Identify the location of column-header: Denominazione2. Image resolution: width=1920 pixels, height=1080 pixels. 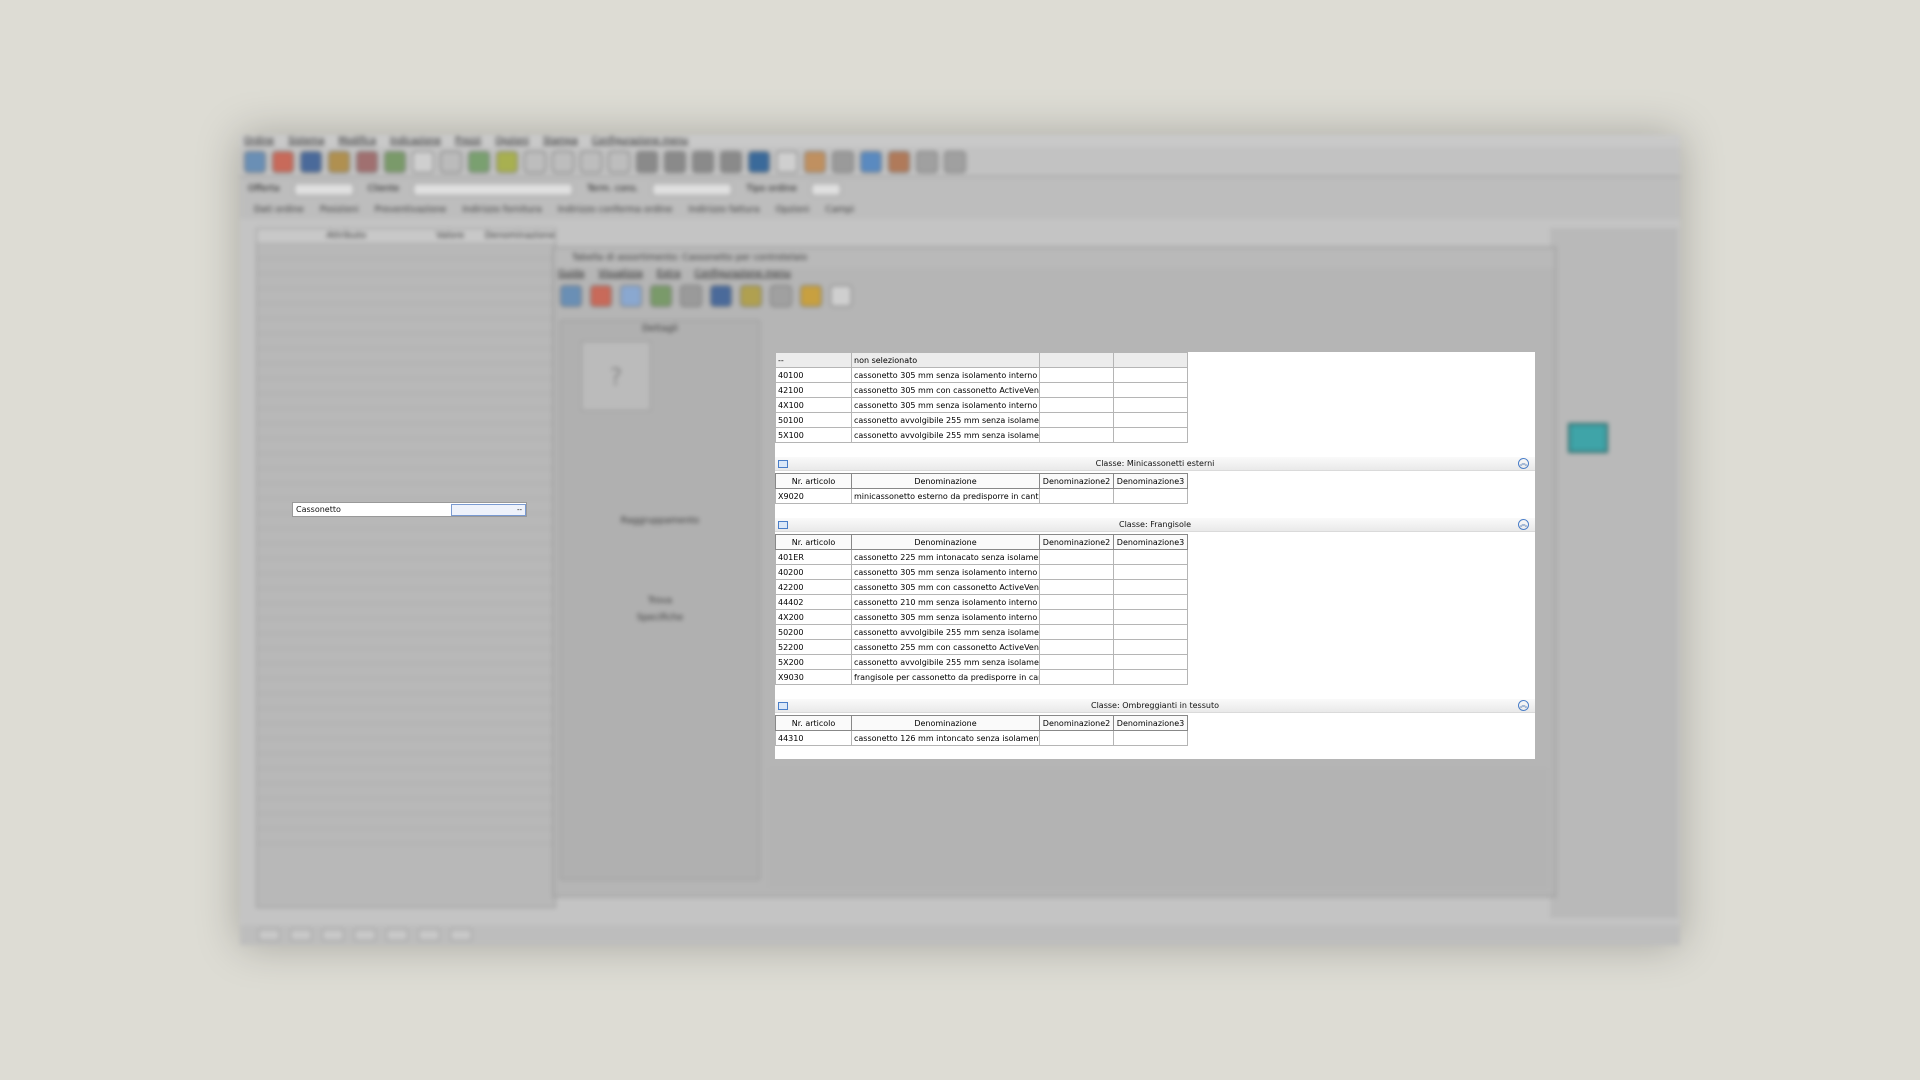
(1076, 723).